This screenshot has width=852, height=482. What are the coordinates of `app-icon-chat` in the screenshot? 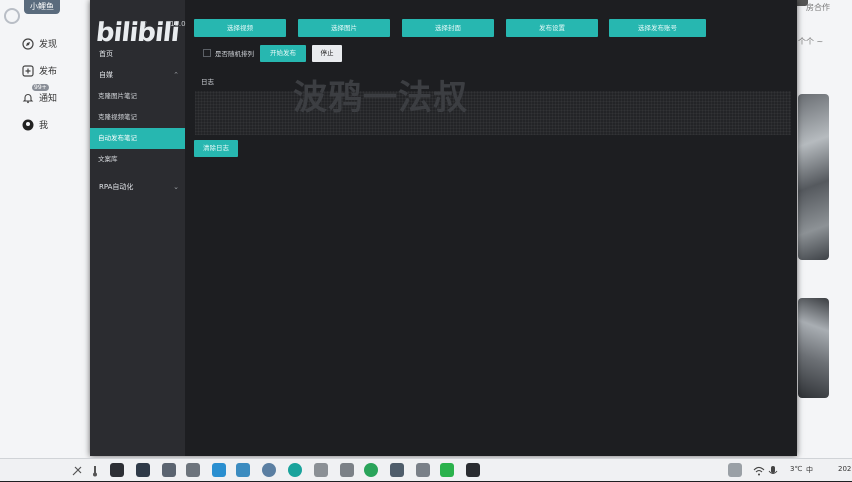 It's located at (423, 470).